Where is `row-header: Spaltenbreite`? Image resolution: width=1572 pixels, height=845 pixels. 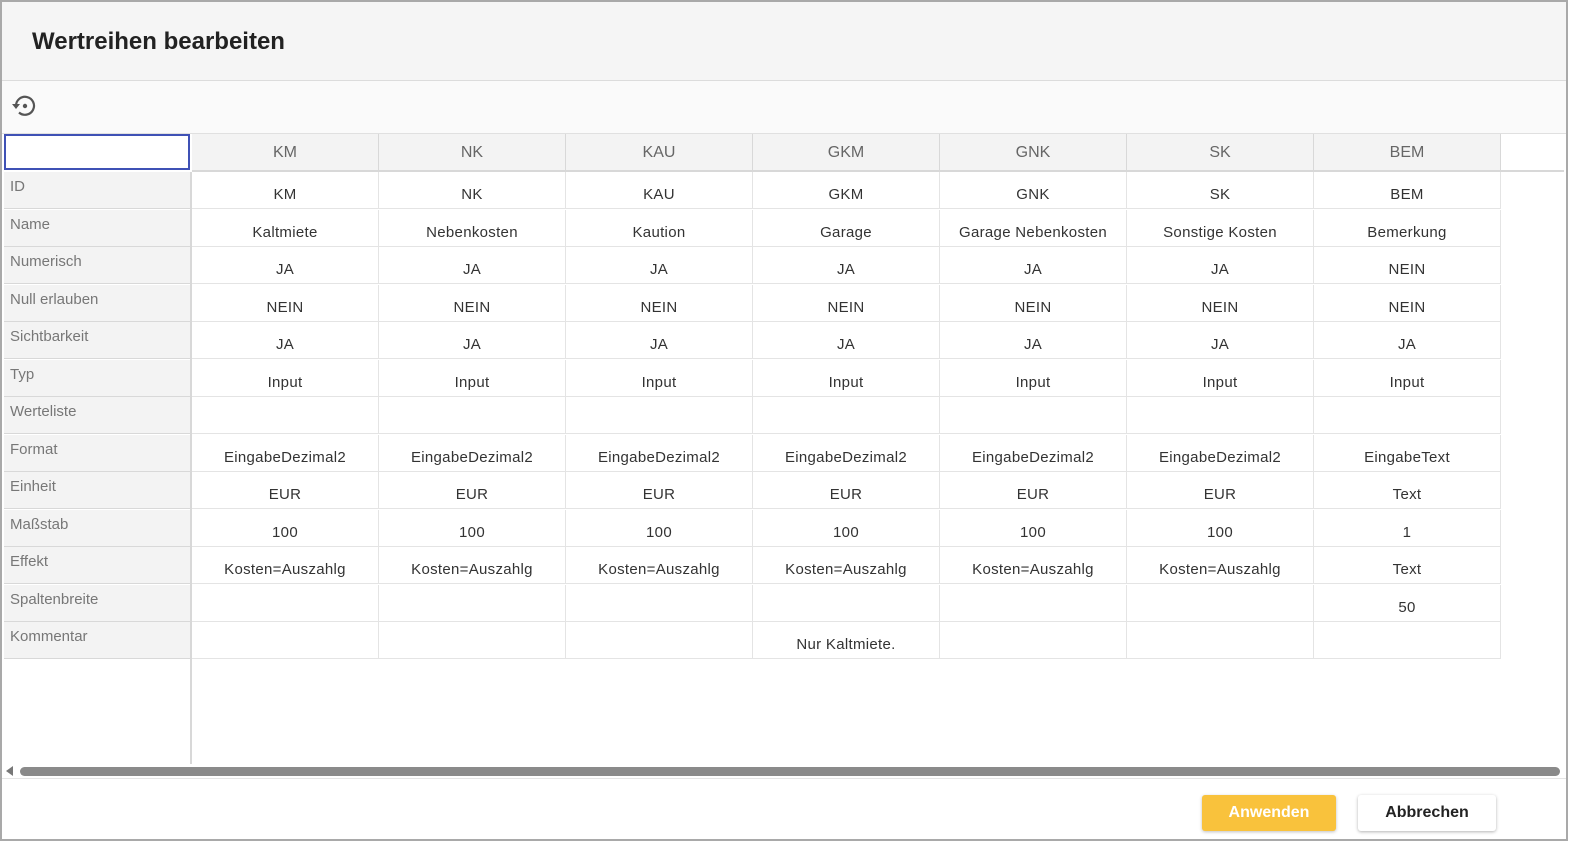 row-header: Spaltenbreite is located at coordinates (97, 603).